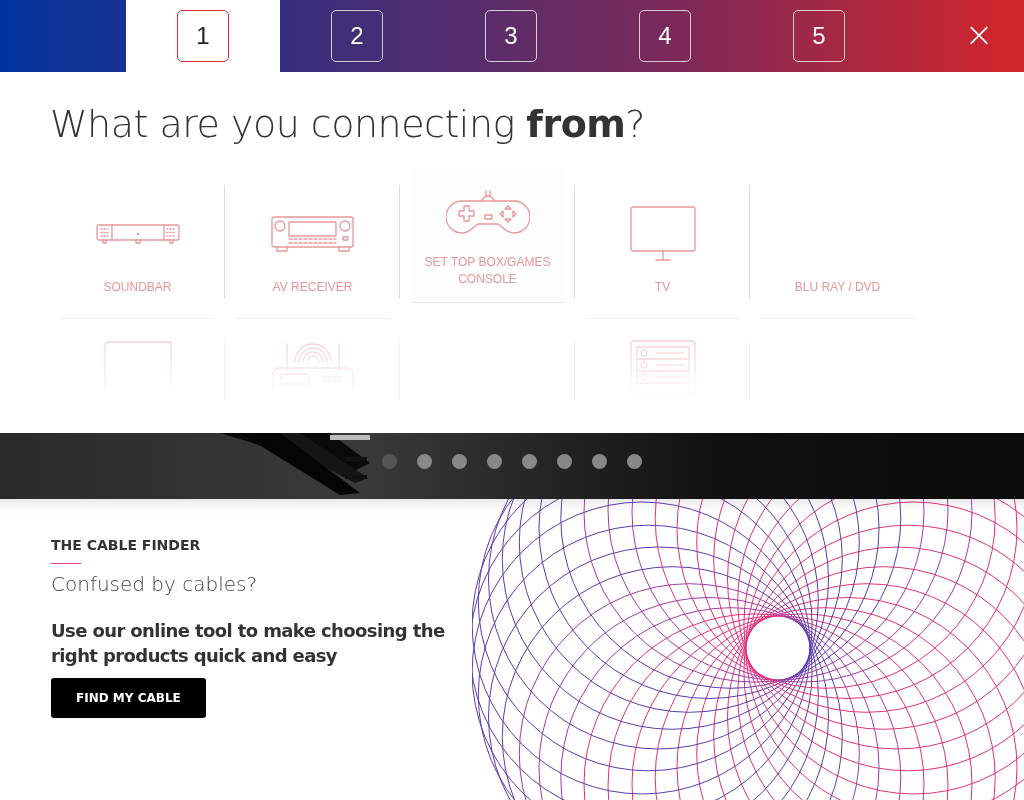  I want to click on soundbar-icon, so click(137, 234).